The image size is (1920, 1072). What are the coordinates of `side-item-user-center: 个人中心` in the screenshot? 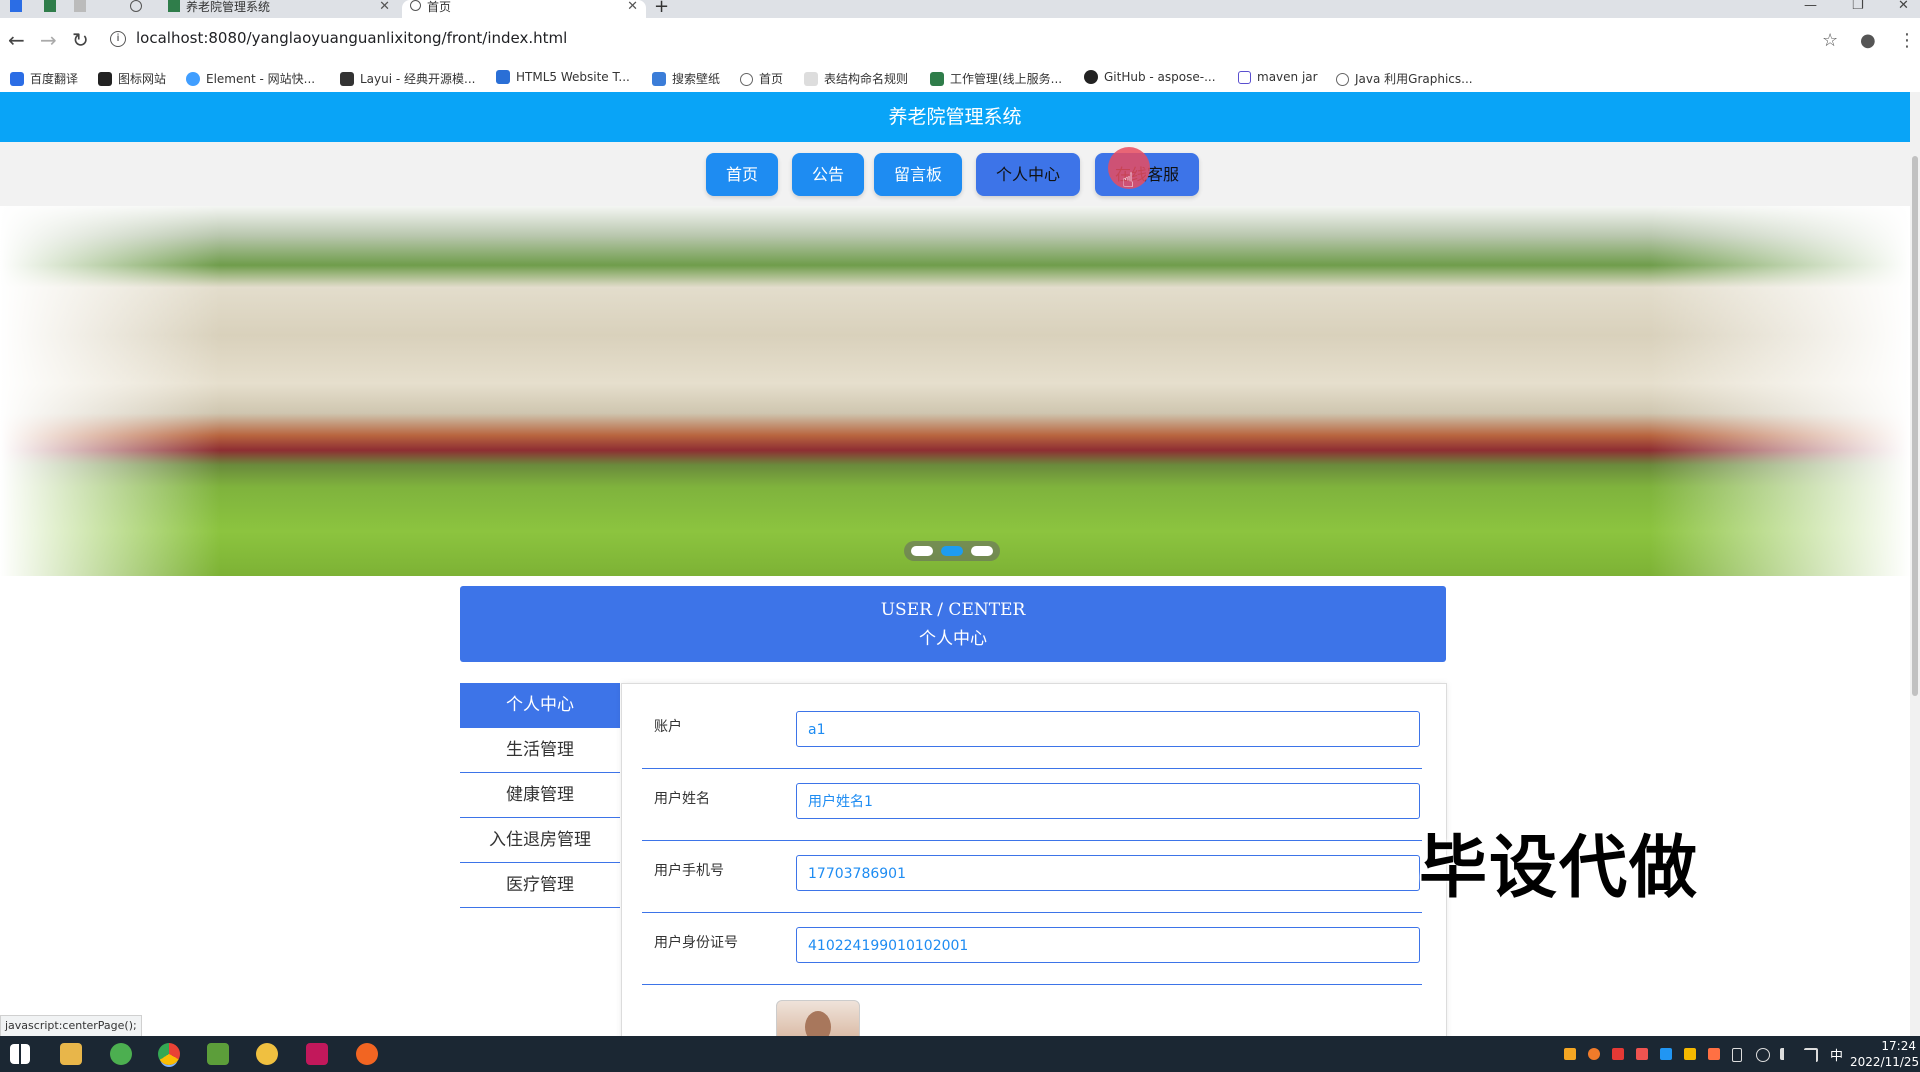 It's located at (540, 705).